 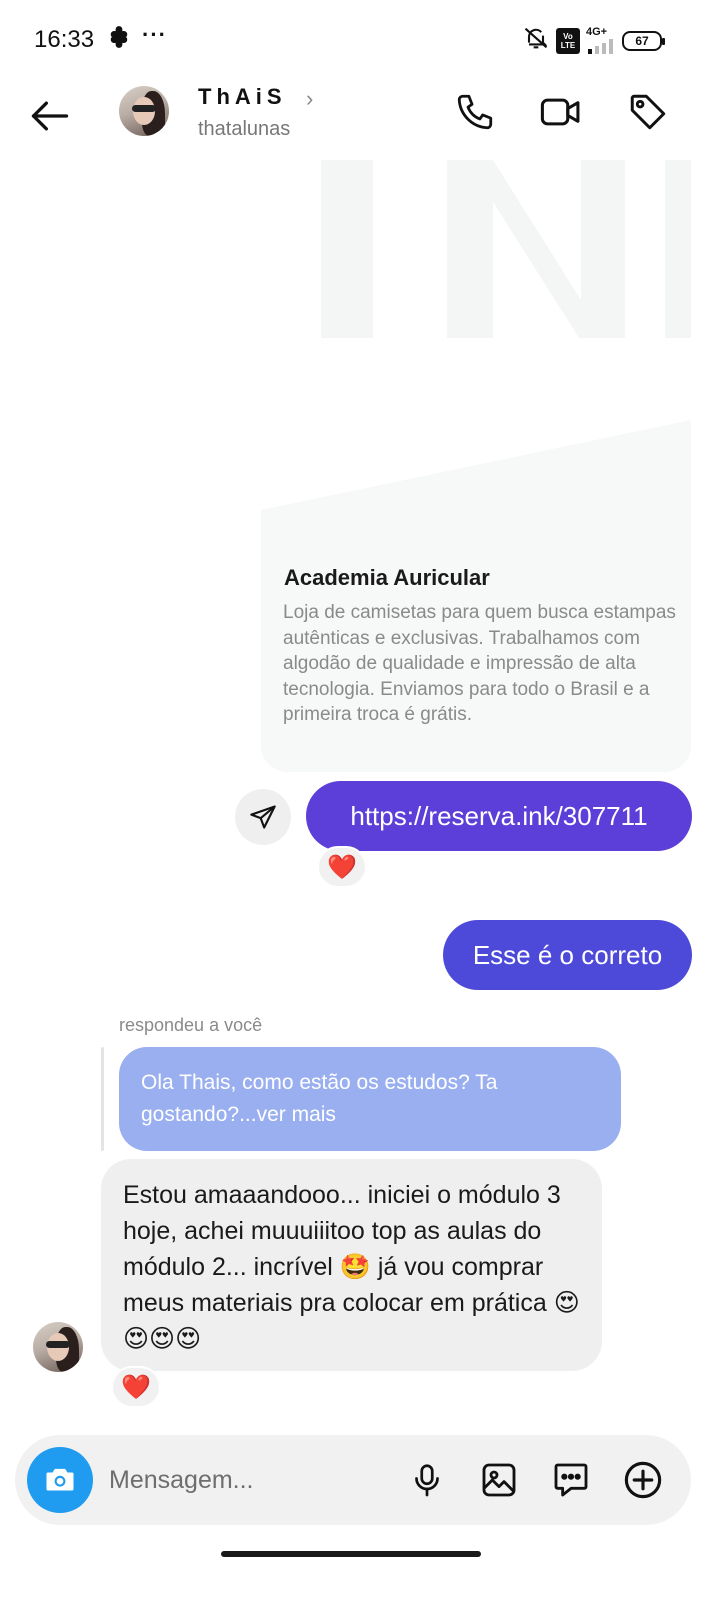 What do you see at coordinates (242, 97) in the screenshot?
I see `contact-name: ThAiS` at bounding box center [242, 97].